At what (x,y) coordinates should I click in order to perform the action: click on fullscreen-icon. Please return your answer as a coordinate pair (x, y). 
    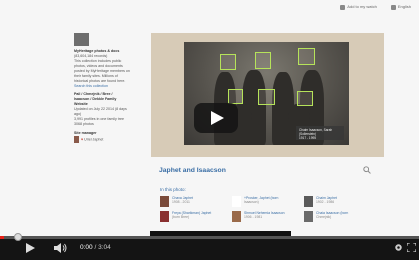
    Looking at the image, I should click on (411, 247).